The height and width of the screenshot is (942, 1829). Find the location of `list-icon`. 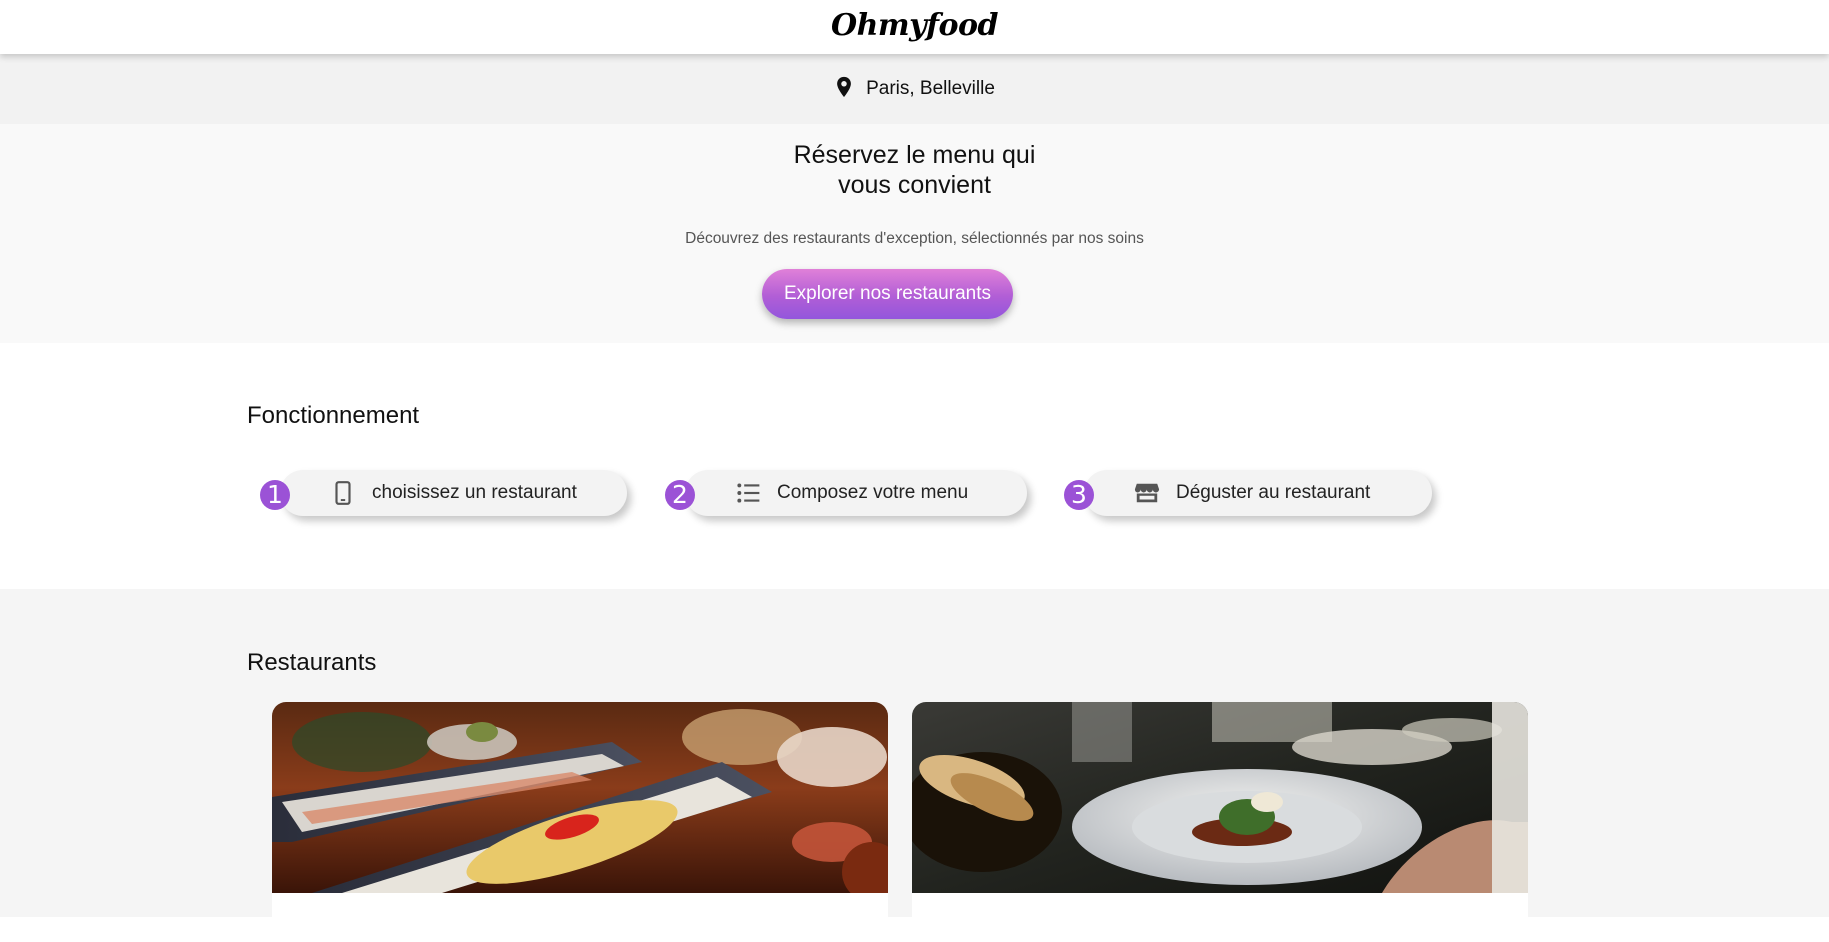

list-icon is located at coordinates (748, 493).